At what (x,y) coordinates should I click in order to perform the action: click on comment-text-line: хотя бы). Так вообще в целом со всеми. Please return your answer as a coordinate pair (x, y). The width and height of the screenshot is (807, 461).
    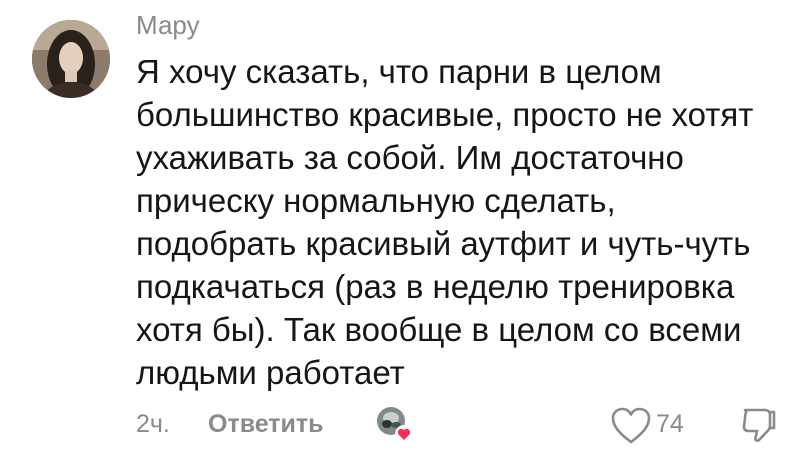
    Looking at the image, I should click on (439, 329).